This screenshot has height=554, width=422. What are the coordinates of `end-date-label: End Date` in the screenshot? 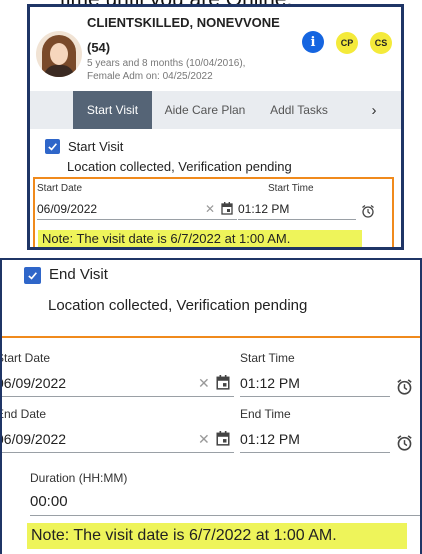 It's located at (23, 414).